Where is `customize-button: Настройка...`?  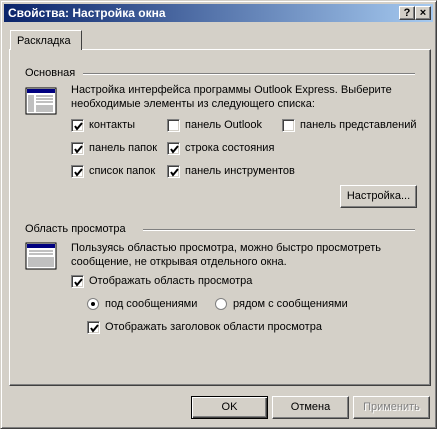
customize-button: Настройка... is located at coordinates (378, 196).